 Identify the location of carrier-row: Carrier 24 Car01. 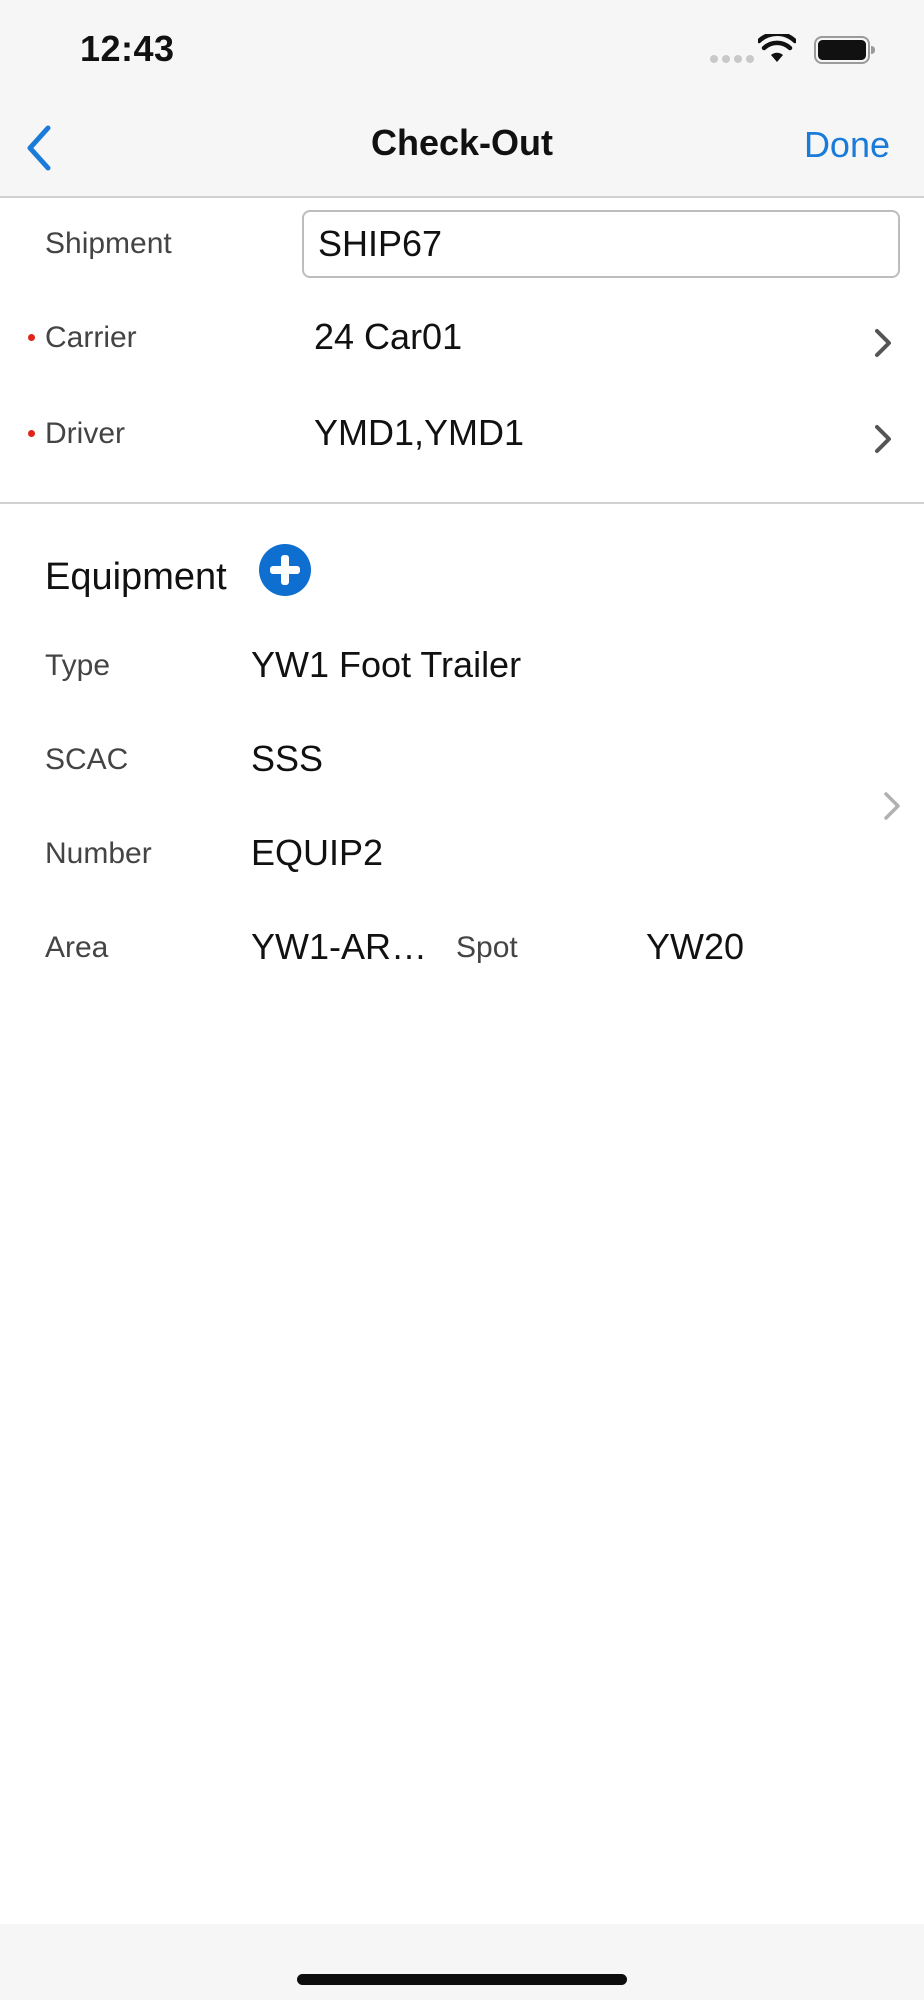
(462, 339).